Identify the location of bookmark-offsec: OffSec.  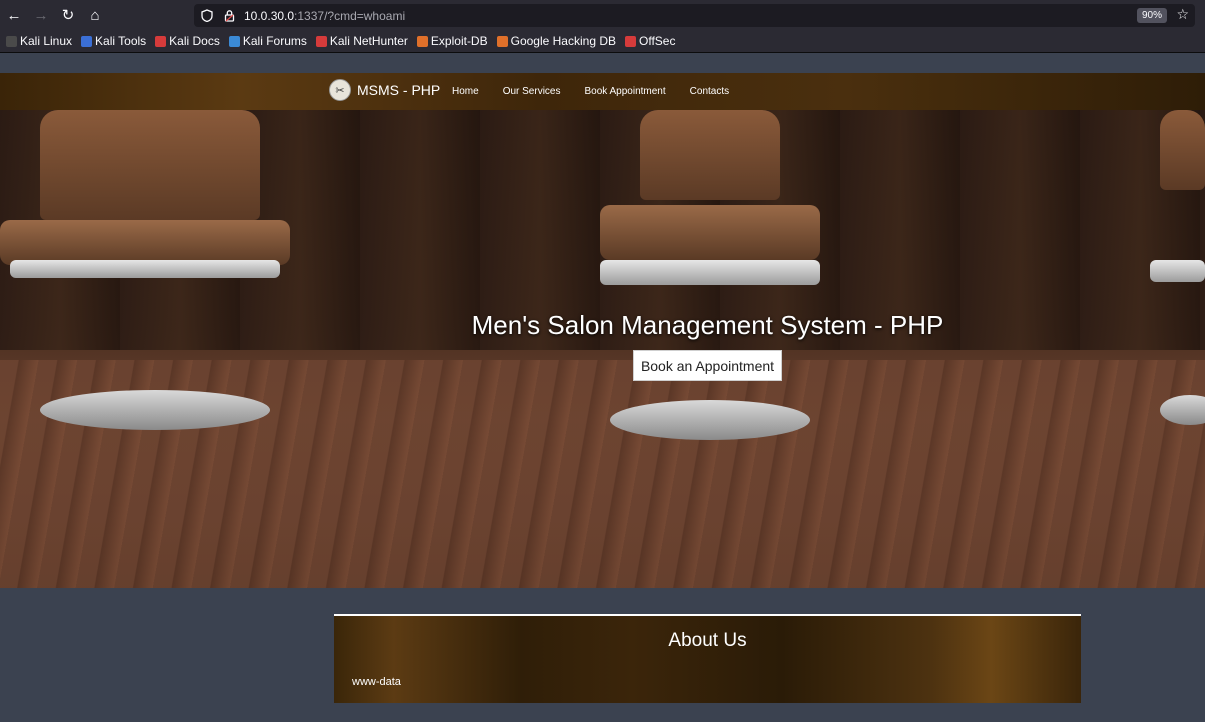
(650, 41).